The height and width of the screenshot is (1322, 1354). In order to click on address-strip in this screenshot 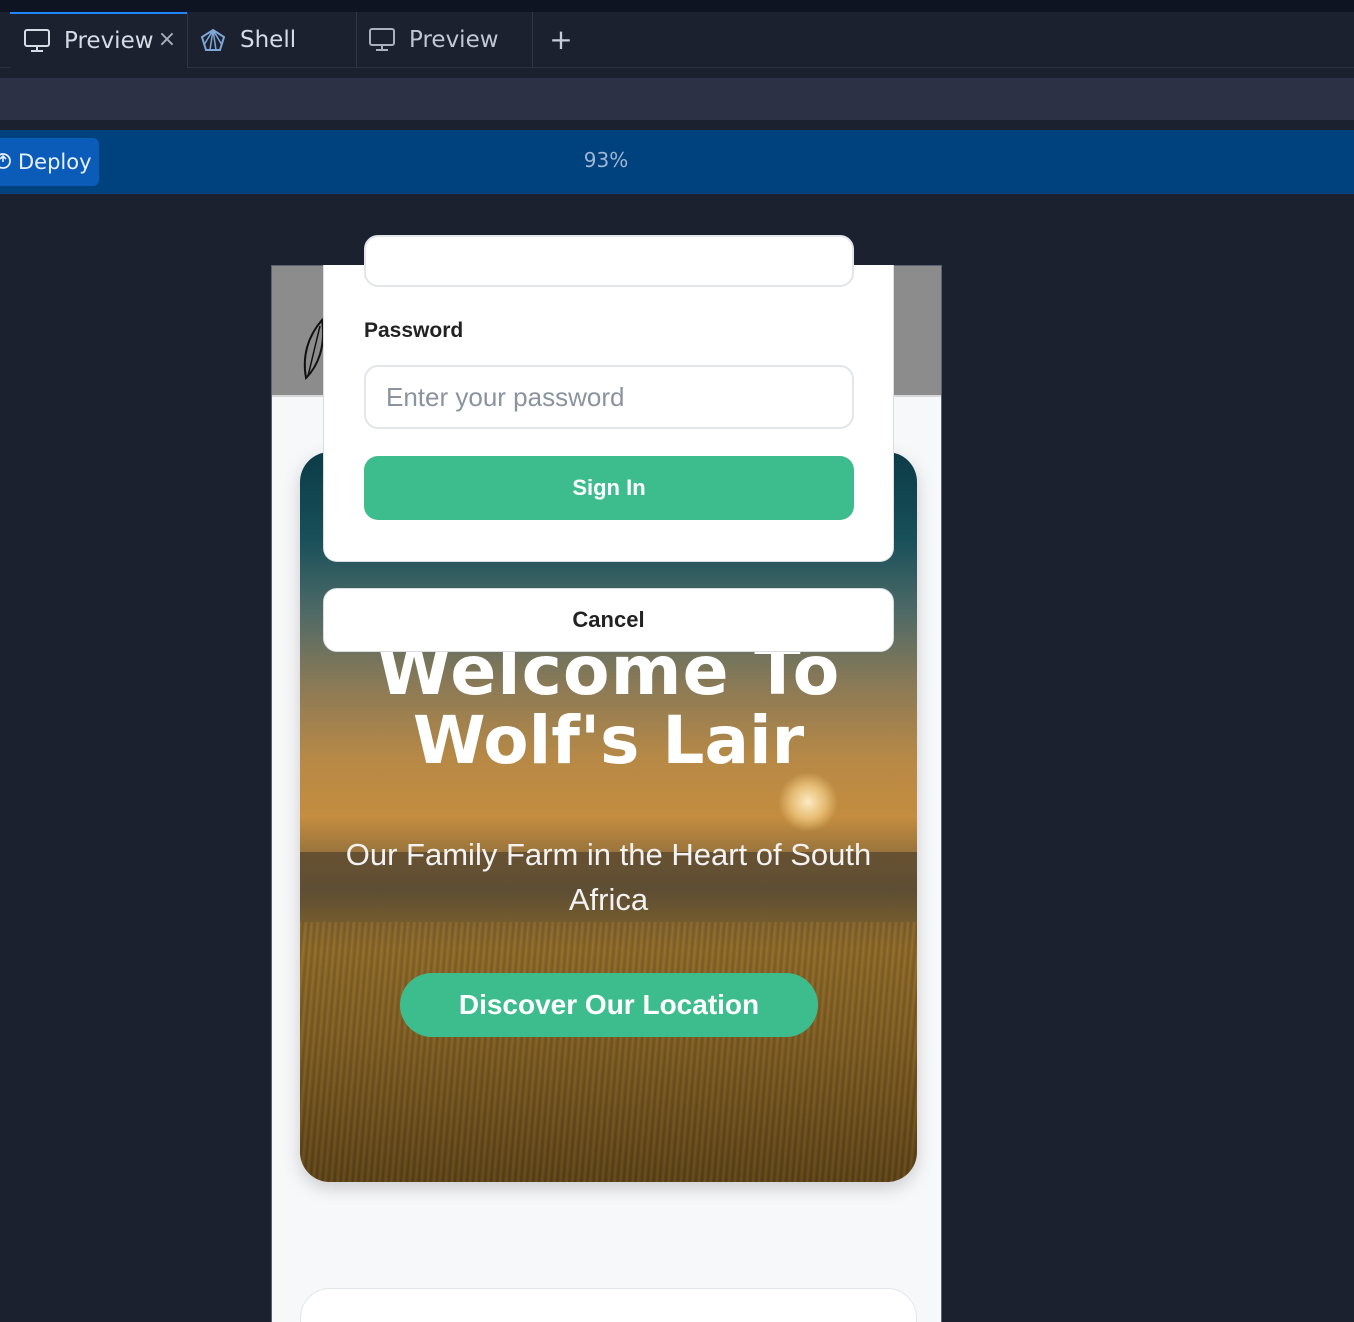, I will do `click(677, 99)`.